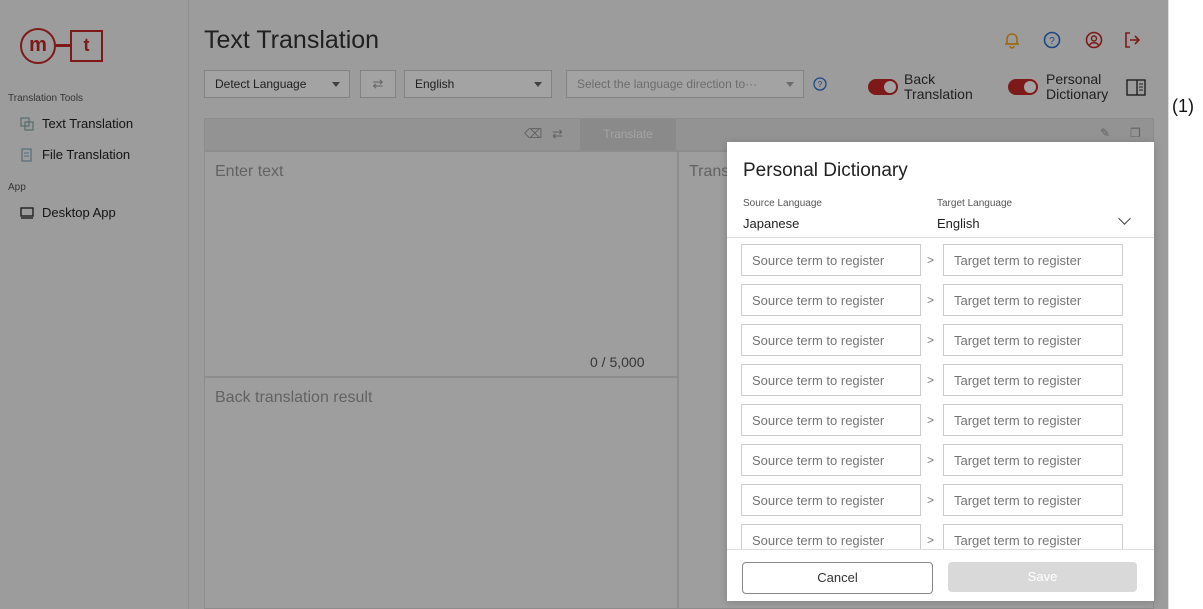 Image resolution: width=1203 pixels, height=609 pixels. Describe the element at coordinates (837, 578) in the screenshot. I see `cancel-button: Cancel` at that location.